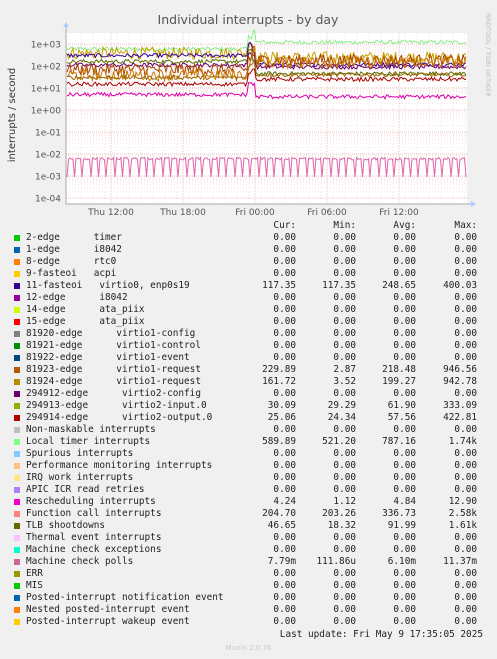 This screenshot has height=659, width=497. I want to click on legend-avg-value: 218.48, so click(399, 369).